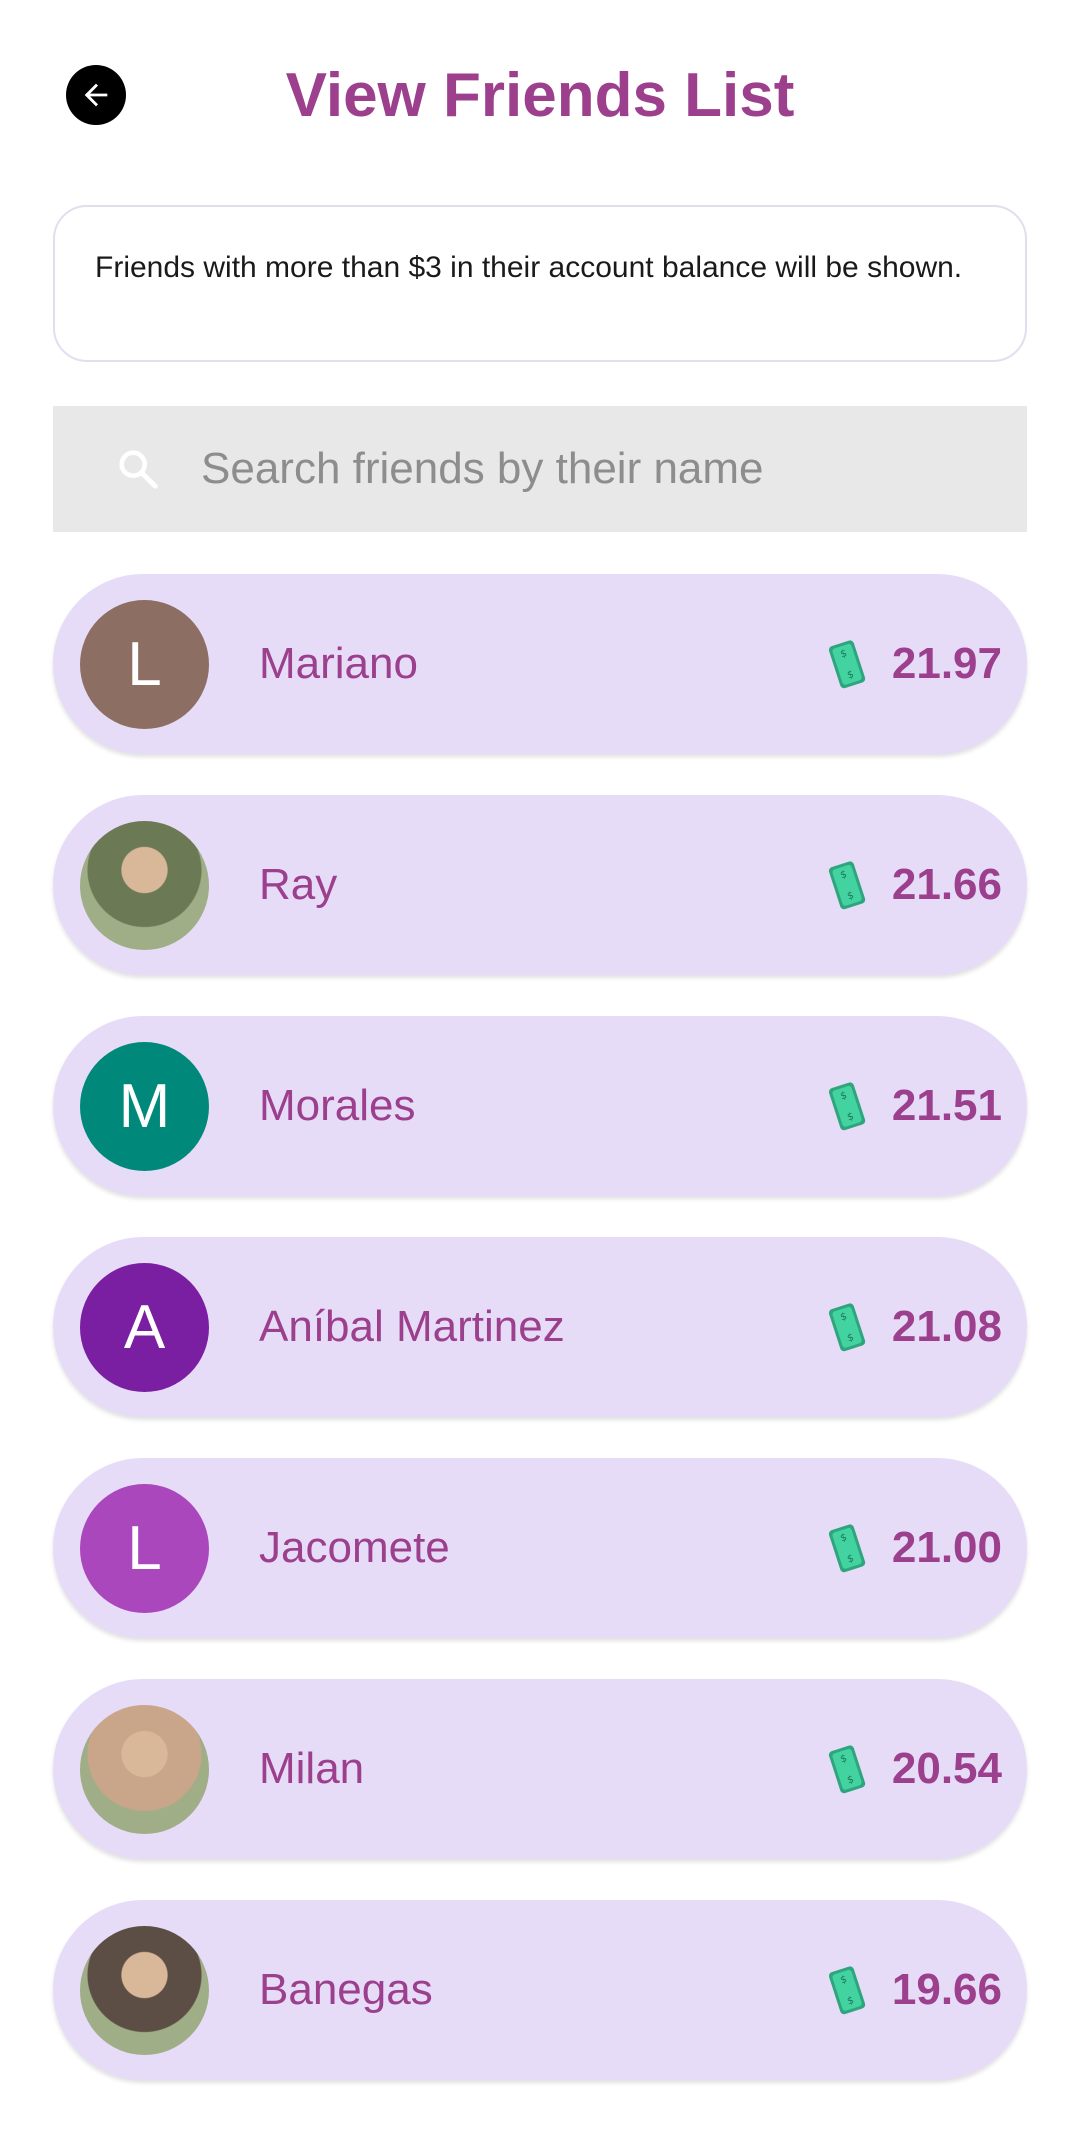  I want to click on friend-row: Milan $ $ 20.54, so click(540, 1769).